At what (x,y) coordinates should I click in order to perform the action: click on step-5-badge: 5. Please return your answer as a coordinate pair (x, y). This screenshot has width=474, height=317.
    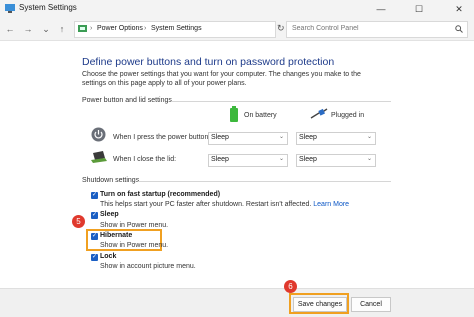
    Looking at the image, I should click on (78, 221).